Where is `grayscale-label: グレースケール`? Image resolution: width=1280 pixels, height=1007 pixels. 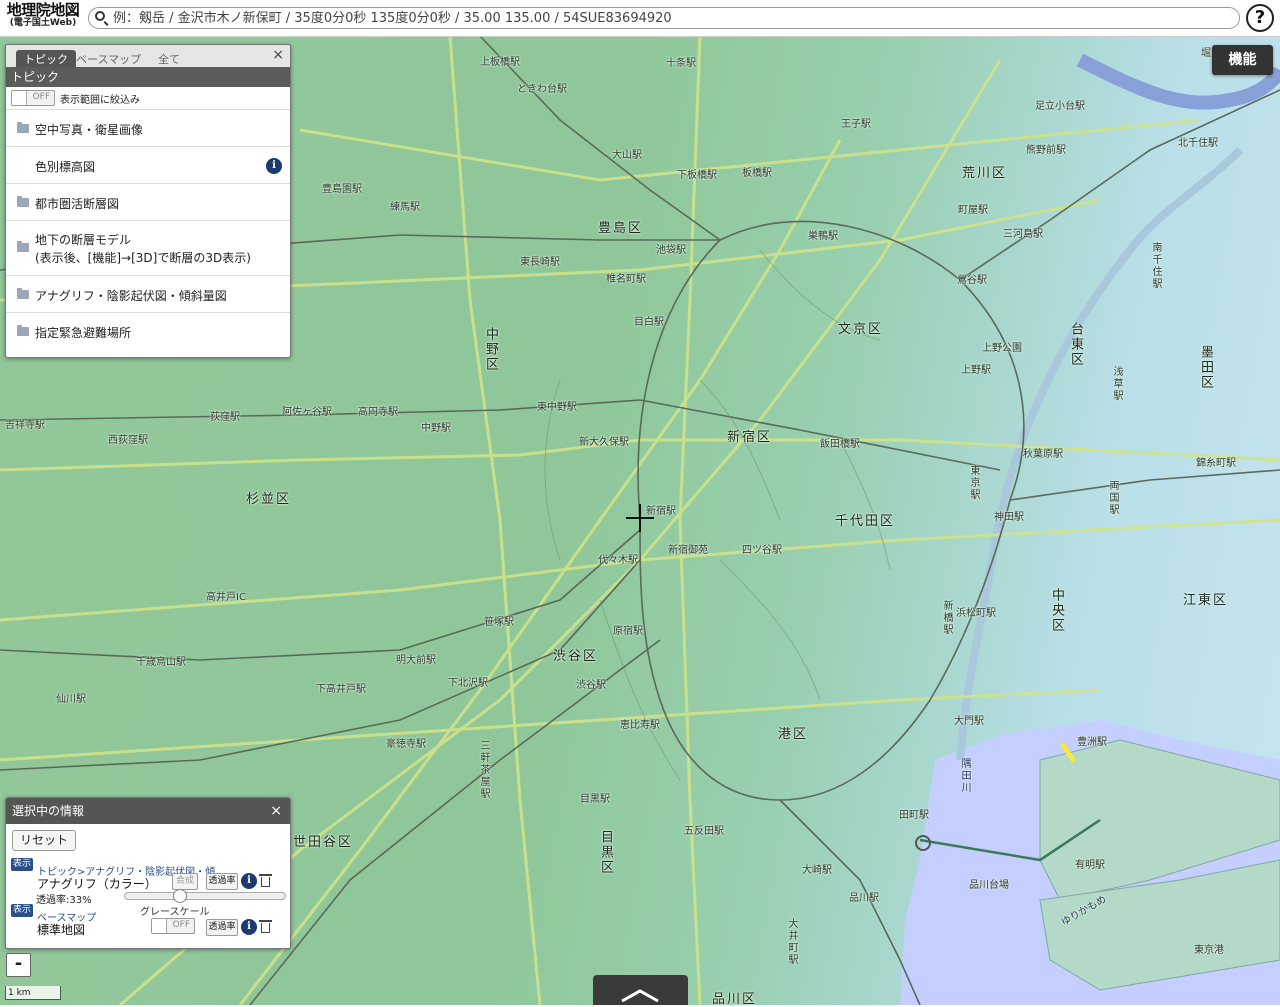 grayscale-label: グレースケール is located at coordinates (175, 912).